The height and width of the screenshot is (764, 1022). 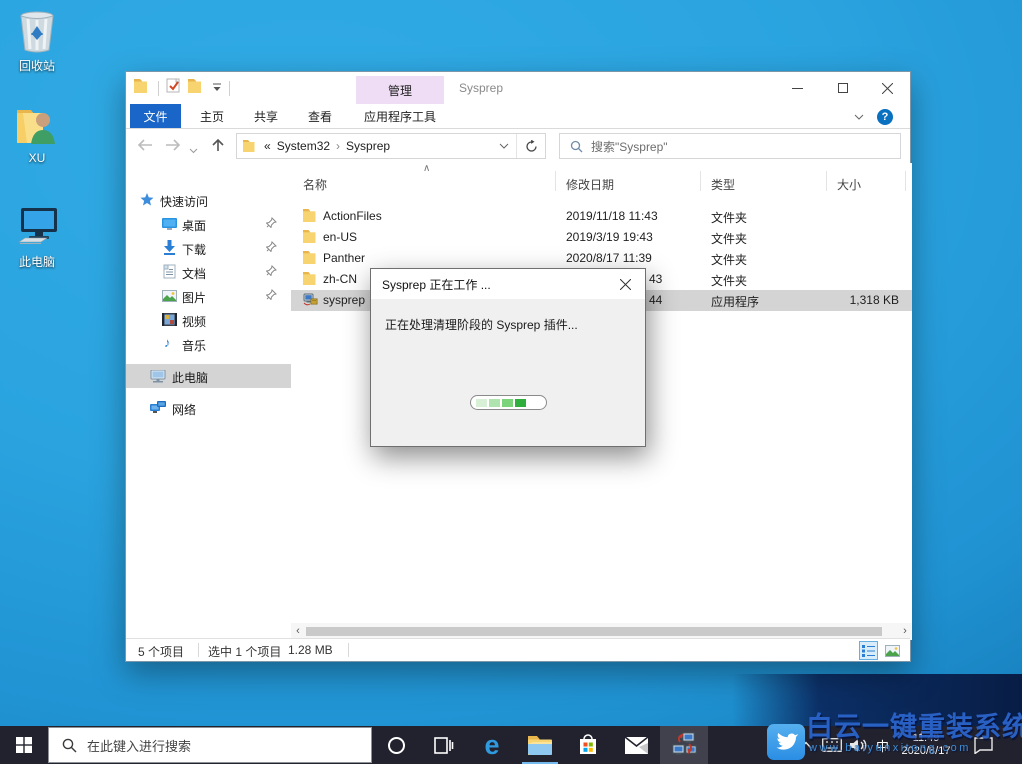 I want to click on column-header-size: 大小, so click(x=849, y=184).